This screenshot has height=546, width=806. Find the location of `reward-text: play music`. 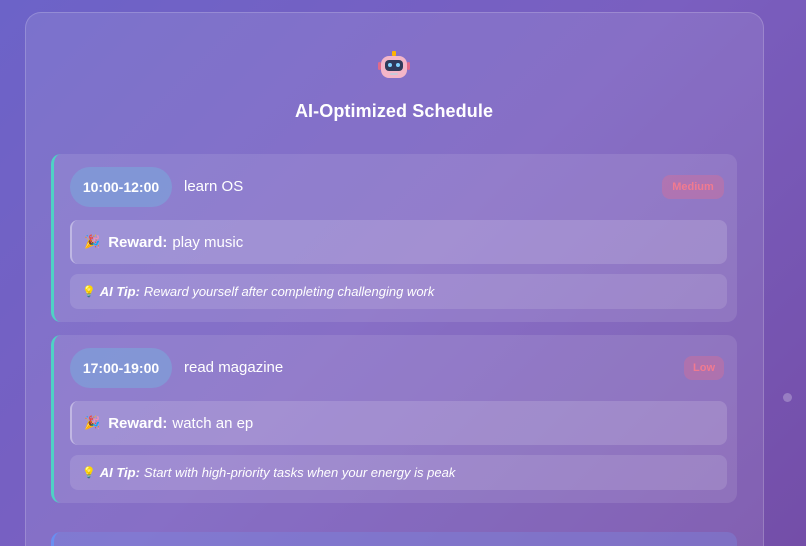

reward-text: play music is located at coordinates (208, 242).